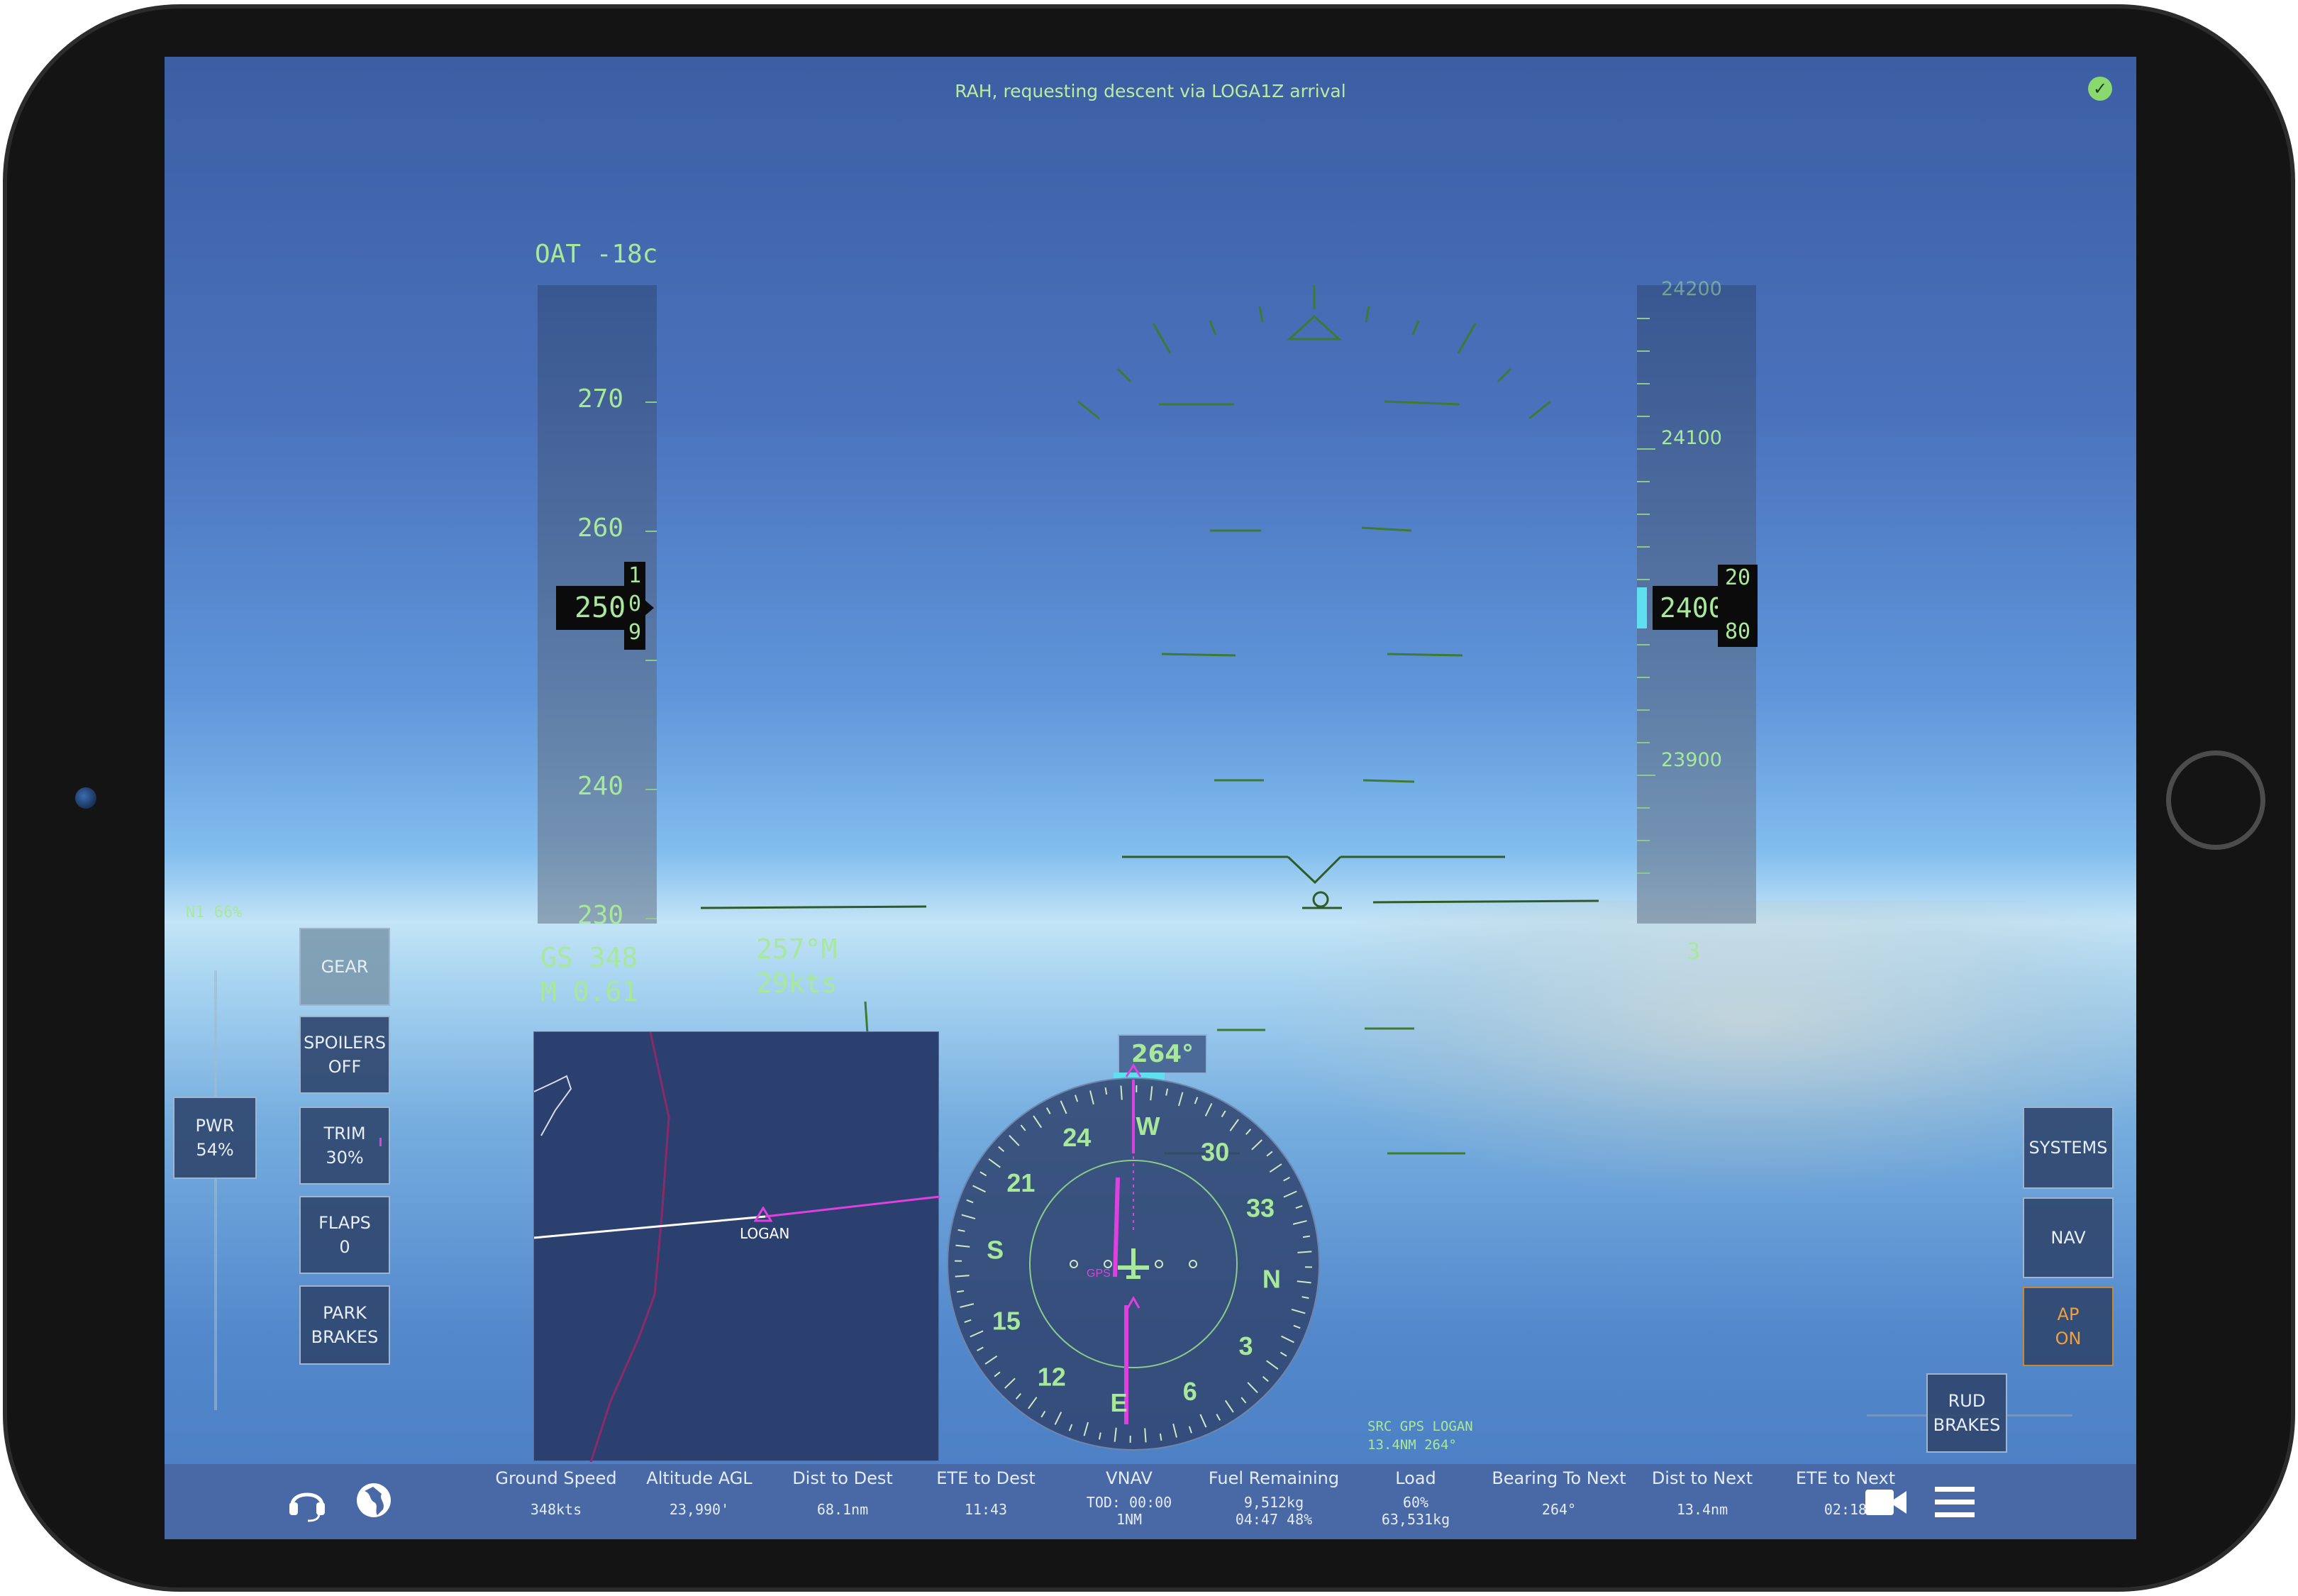 This screenshot has width=2298, height=1596. I want to click on waypoint-triangle-icon, so click(763, 1214).